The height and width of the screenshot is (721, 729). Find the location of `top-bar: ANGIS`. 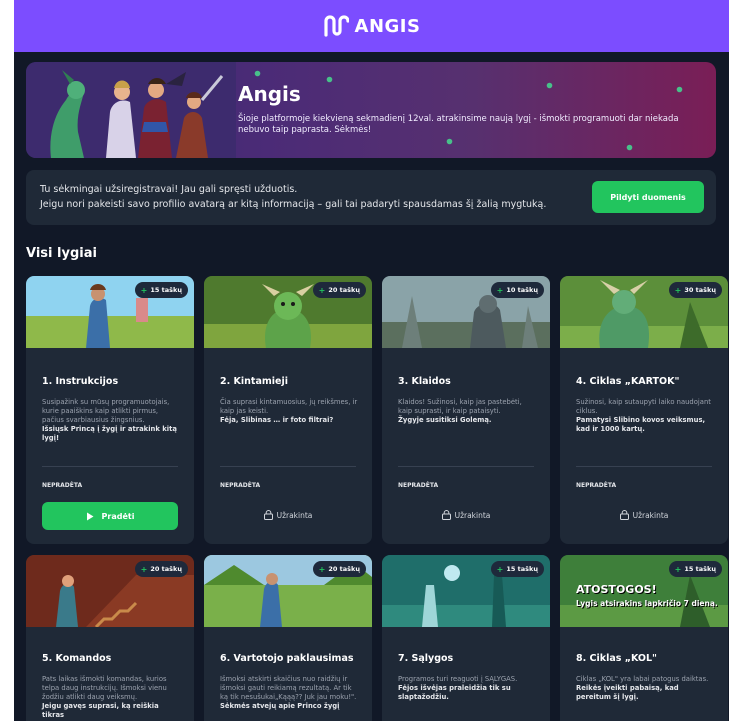

top-bar: ANGIS is located at coordinates (371, 26).